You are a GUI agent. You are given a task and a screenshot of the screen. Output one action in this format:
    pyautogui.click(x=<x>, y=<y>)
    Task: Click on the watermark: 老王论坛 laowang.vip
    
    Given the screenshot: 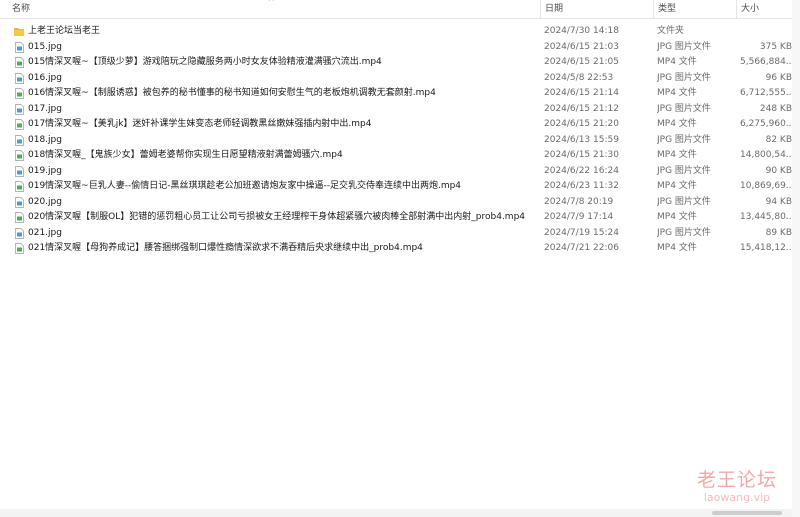 What is the action you would take?
    pyautogui.click(x=737, y=486)
    